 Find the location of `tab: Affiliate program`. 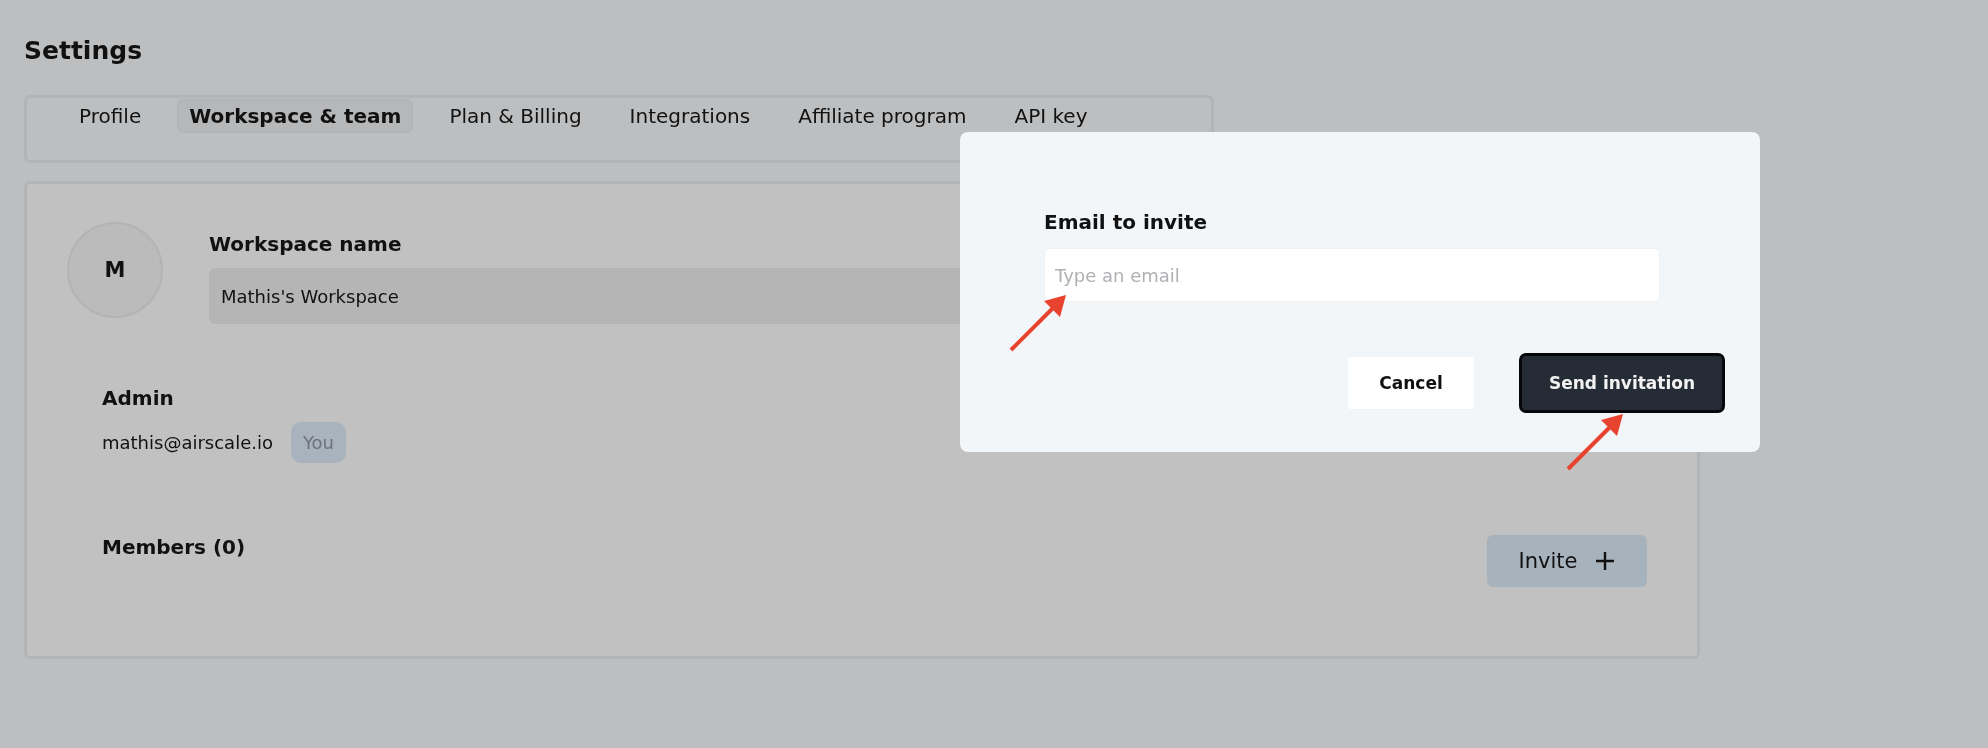

tab: Affiliate program is located at coordinates (882, 116).